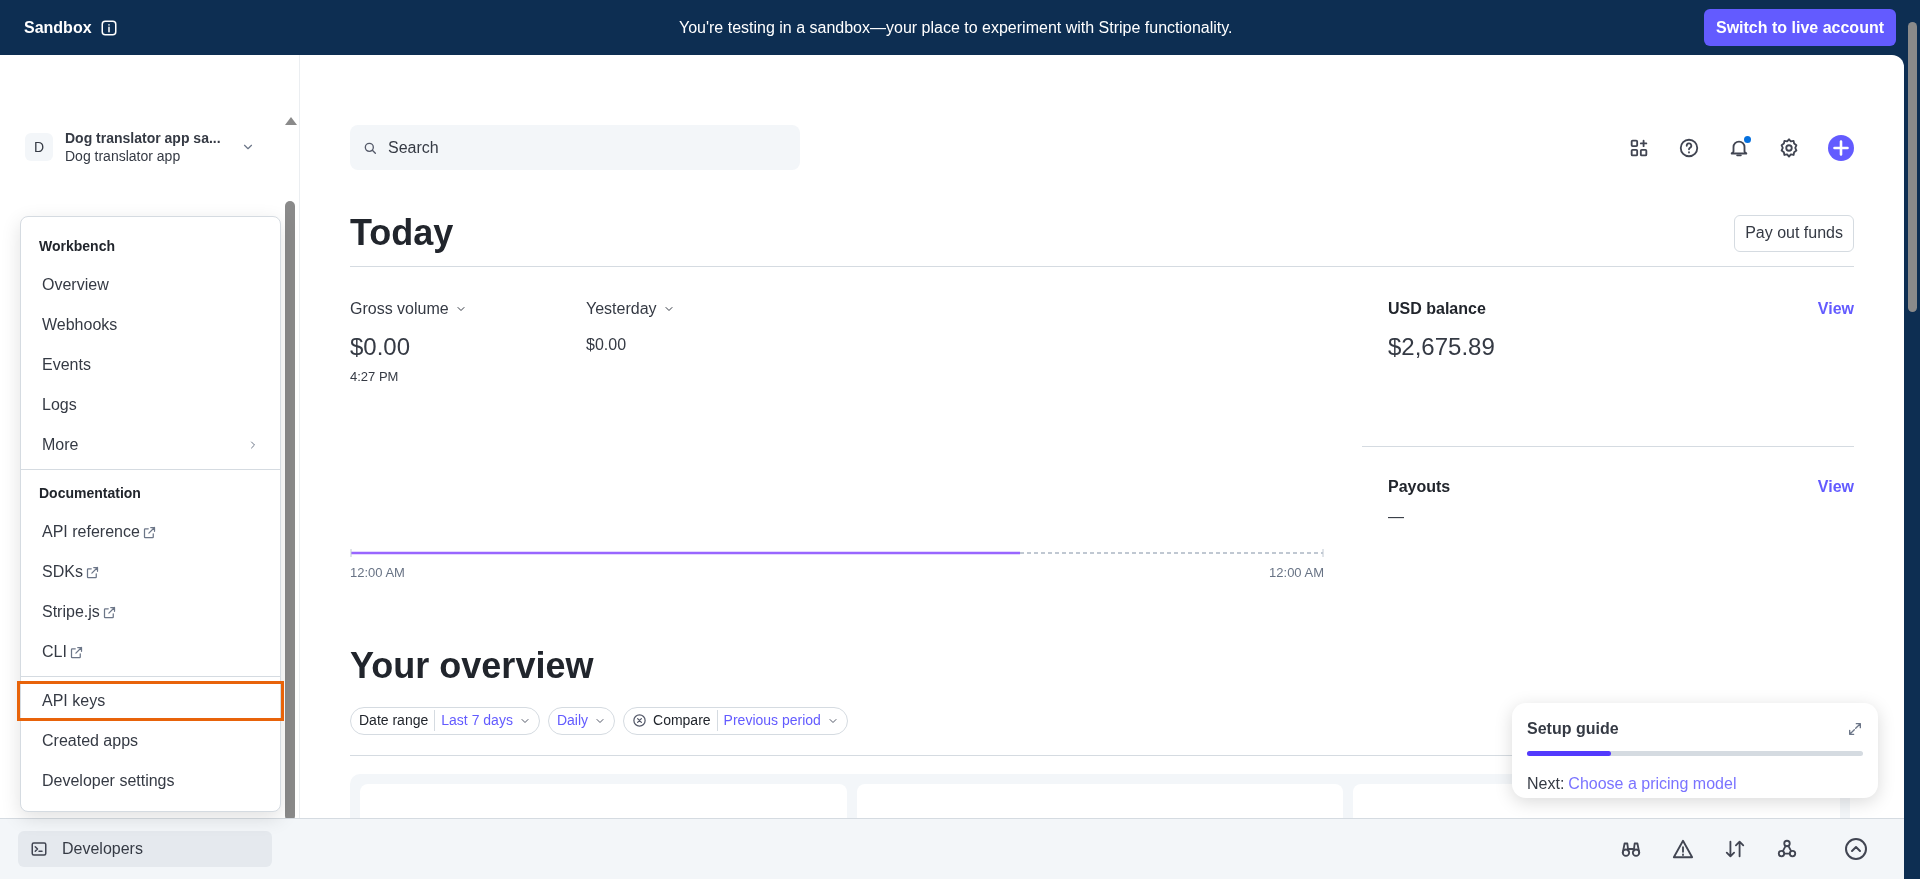 The width and height of the screenshot is (1920, 879). What do you see at coordinates (575, 147) in the screenshot?
I see `search-field: Search` at bounding box center [575, 147].